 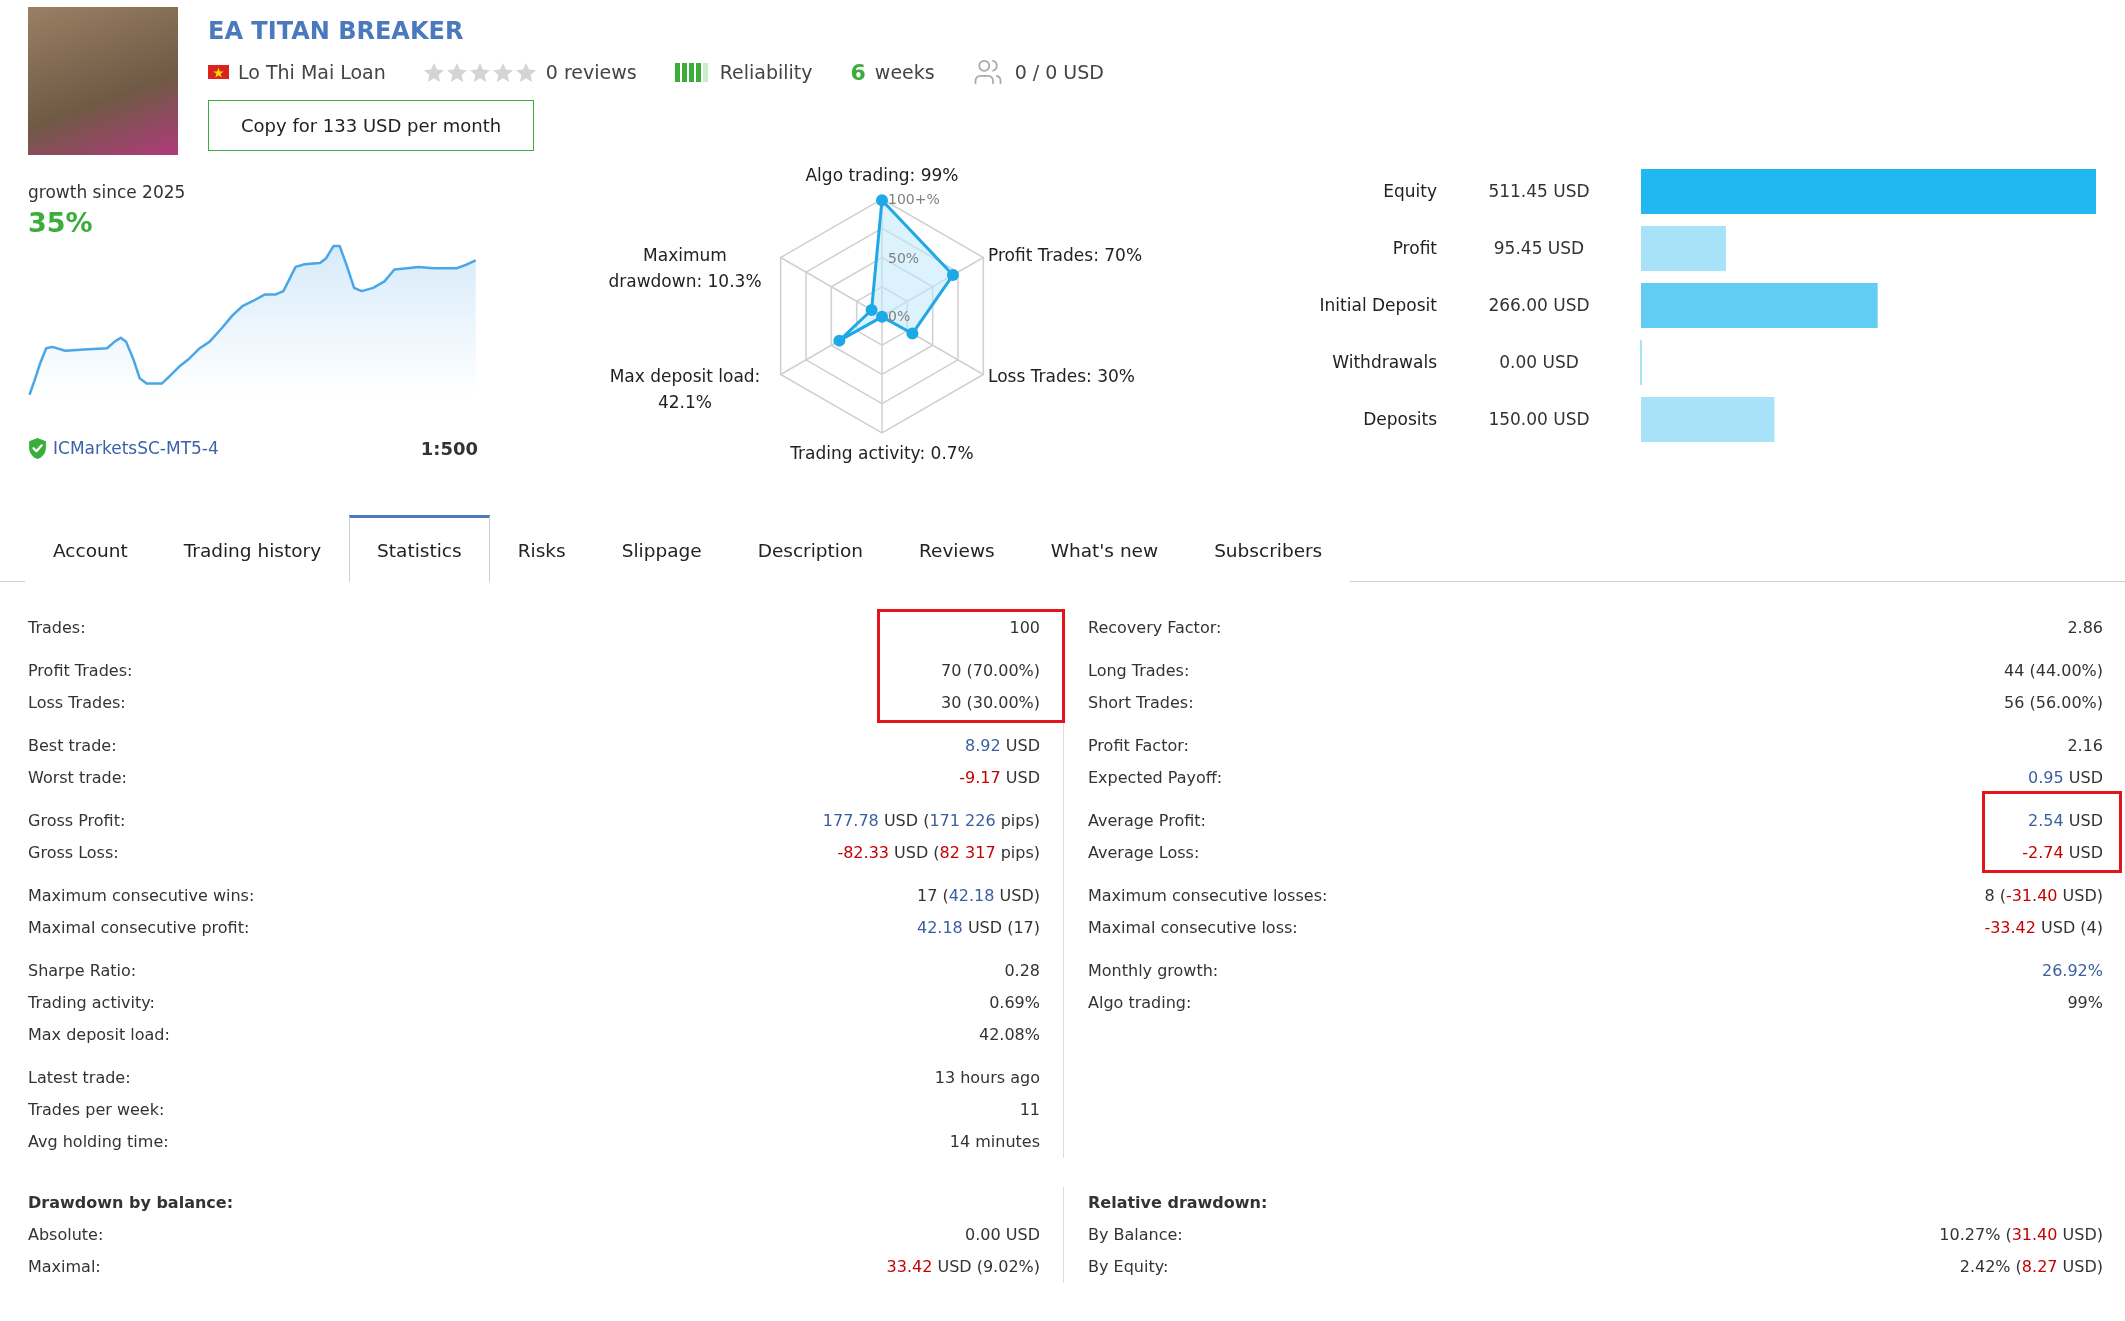 What do you see at coordinates (77, 821) in the screenshot?
I see `stat-label: Gross Profit:` at bounding box center [77, 821].